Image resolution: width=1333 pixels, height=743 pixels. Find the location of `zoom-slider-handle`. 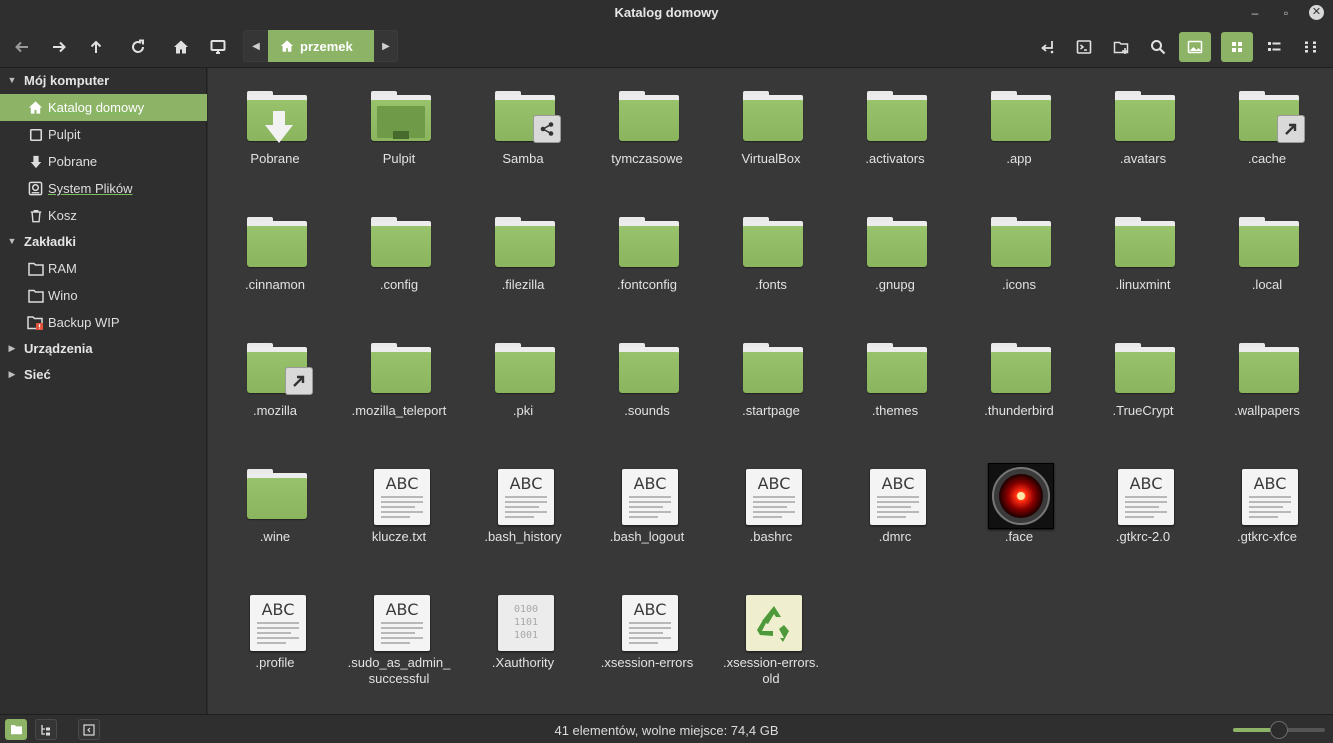

zoom-slider-handle is located at coordinates (1279, 730).